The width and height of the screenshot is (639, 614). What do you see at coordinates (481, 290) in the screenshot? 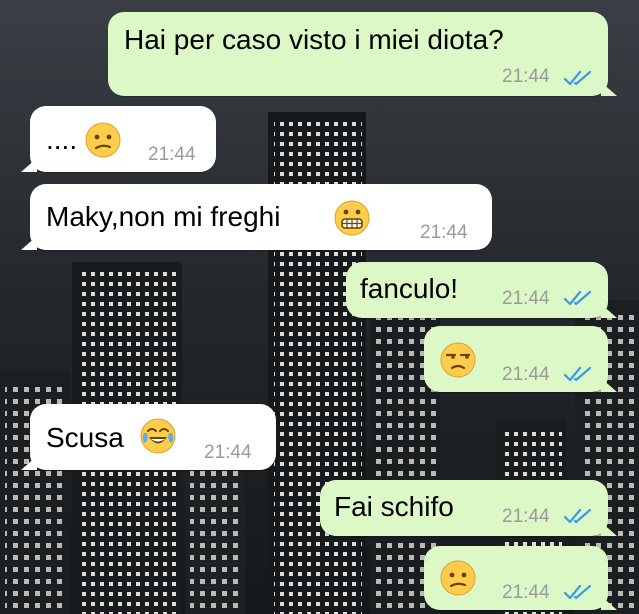
I see `message-outgoing: fanculo! 21:44` at bounding box center [481, 290].